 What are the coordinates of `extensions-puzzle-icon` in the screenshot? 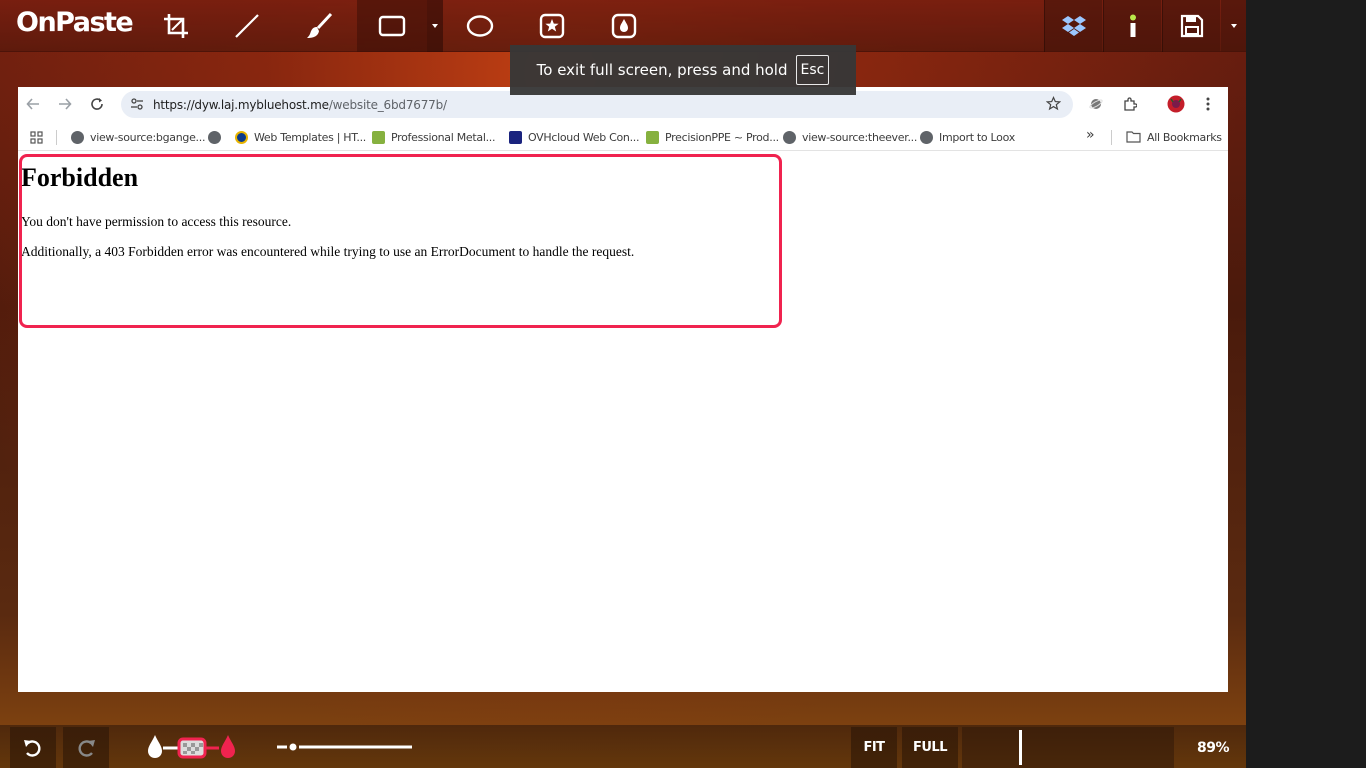 It's located at (1129, 104).